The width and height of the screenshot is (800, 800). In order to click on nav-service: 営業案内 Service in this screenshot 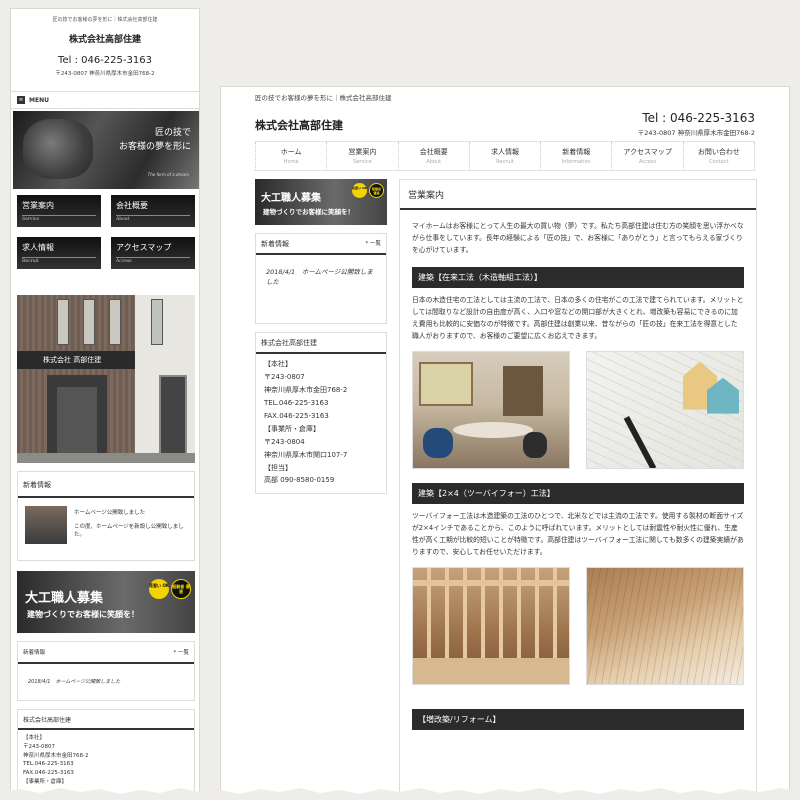, I will do `click(363, 156)`.